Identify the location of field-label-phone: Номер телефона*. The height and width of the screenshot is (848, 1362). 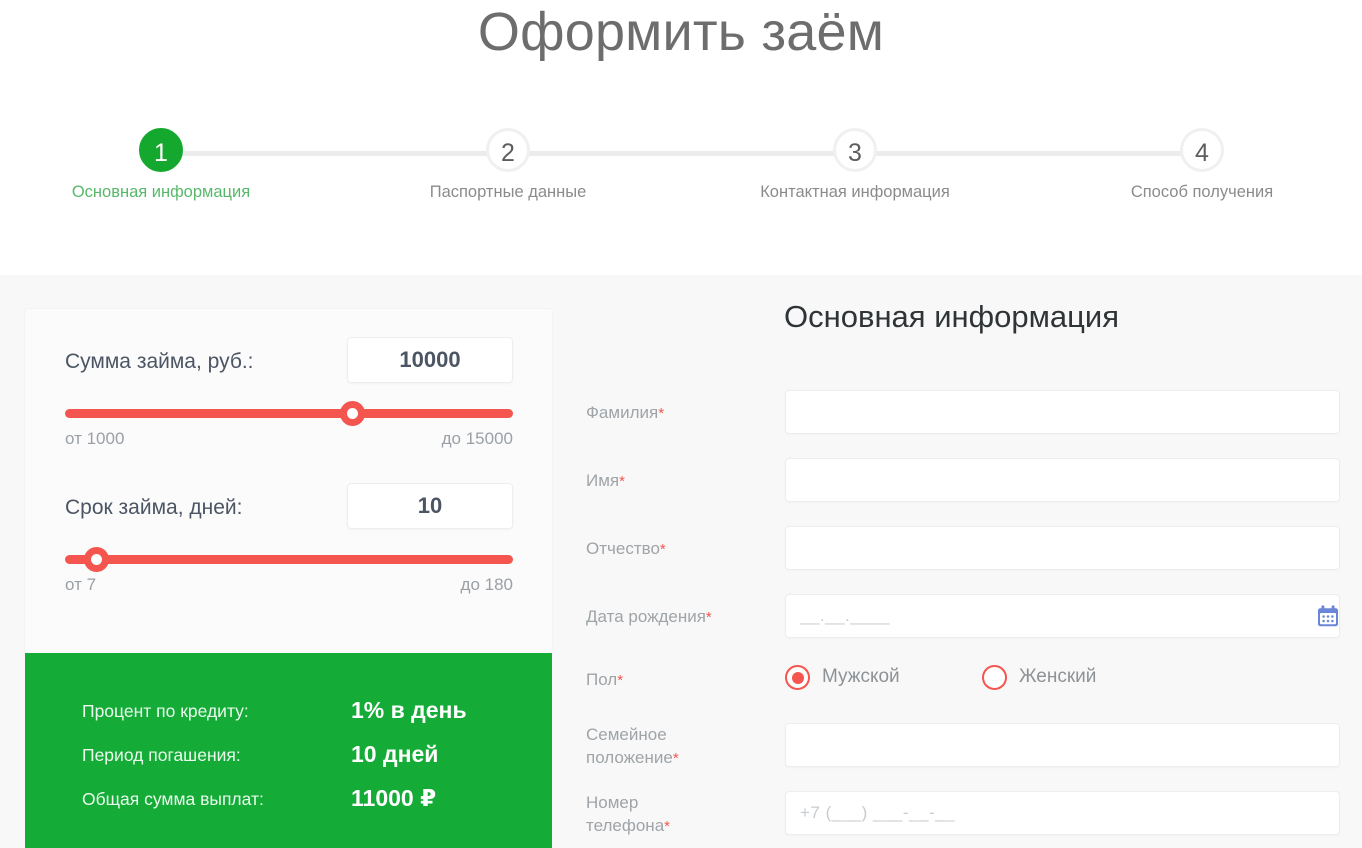
(676, 814).